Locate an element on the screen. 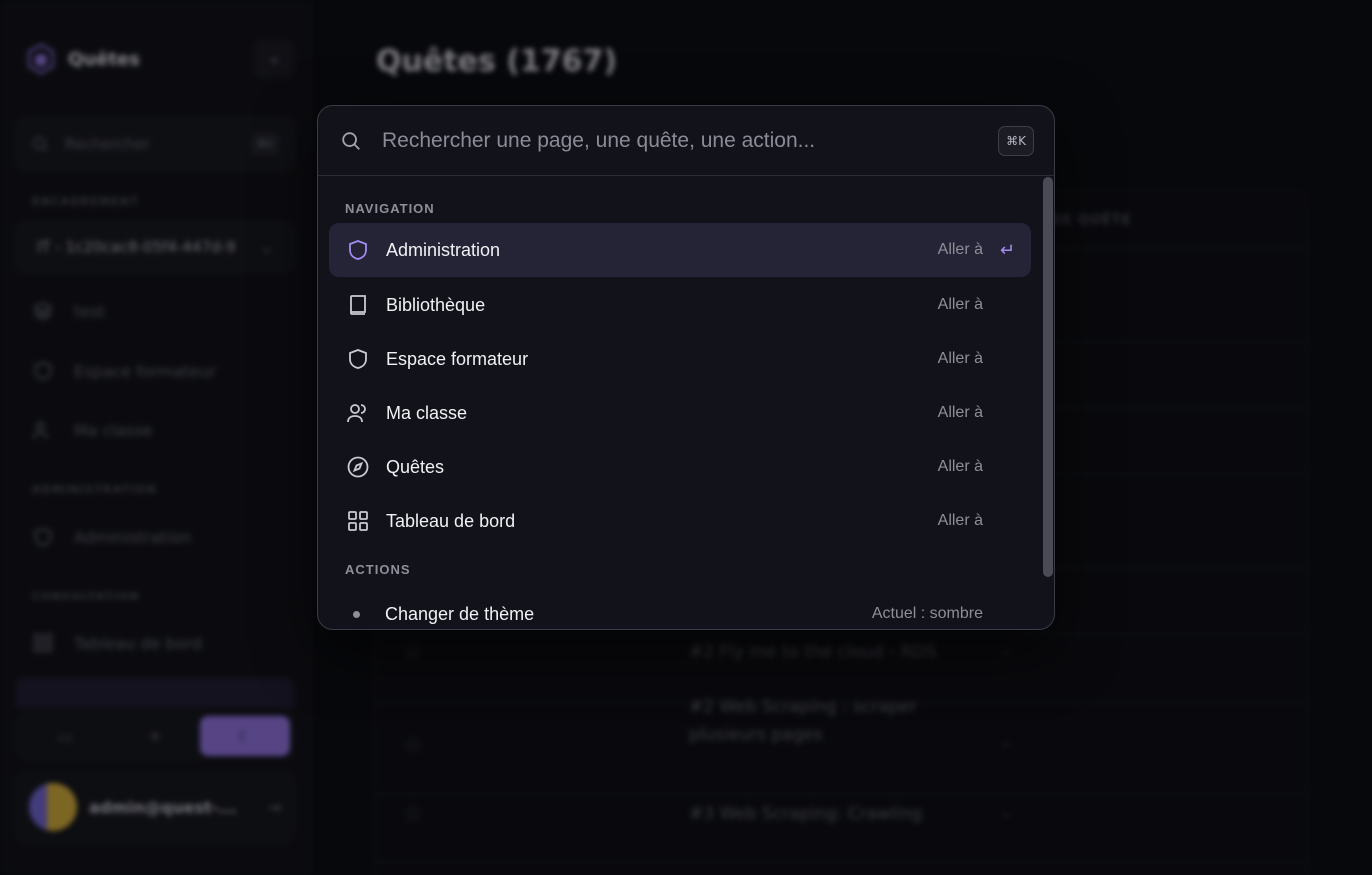  palette-shortcut-badge: ⌘K is located at coordinates (1016, 140).